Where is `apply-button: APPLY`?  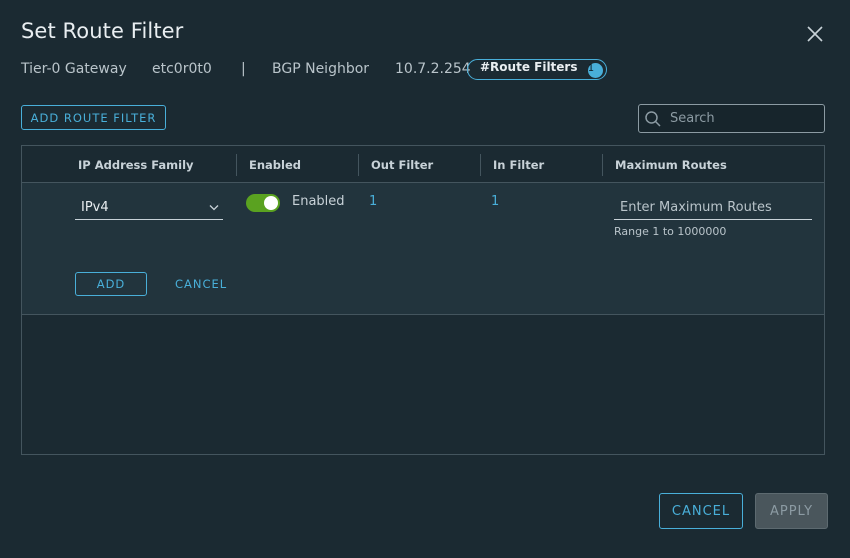 apply-button: APPLY is located at coordinates (791, 511).